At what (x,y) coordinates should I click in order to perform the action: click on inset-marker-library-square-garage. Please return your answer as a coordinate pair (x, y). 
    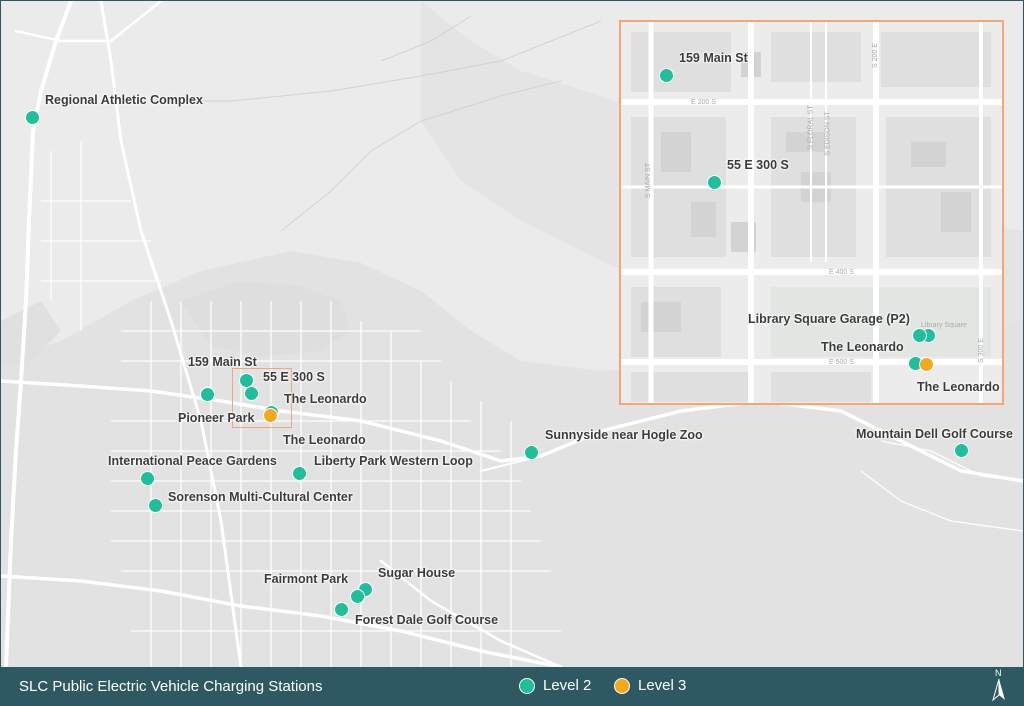
    Looking at the image, I should click on (919, 335).